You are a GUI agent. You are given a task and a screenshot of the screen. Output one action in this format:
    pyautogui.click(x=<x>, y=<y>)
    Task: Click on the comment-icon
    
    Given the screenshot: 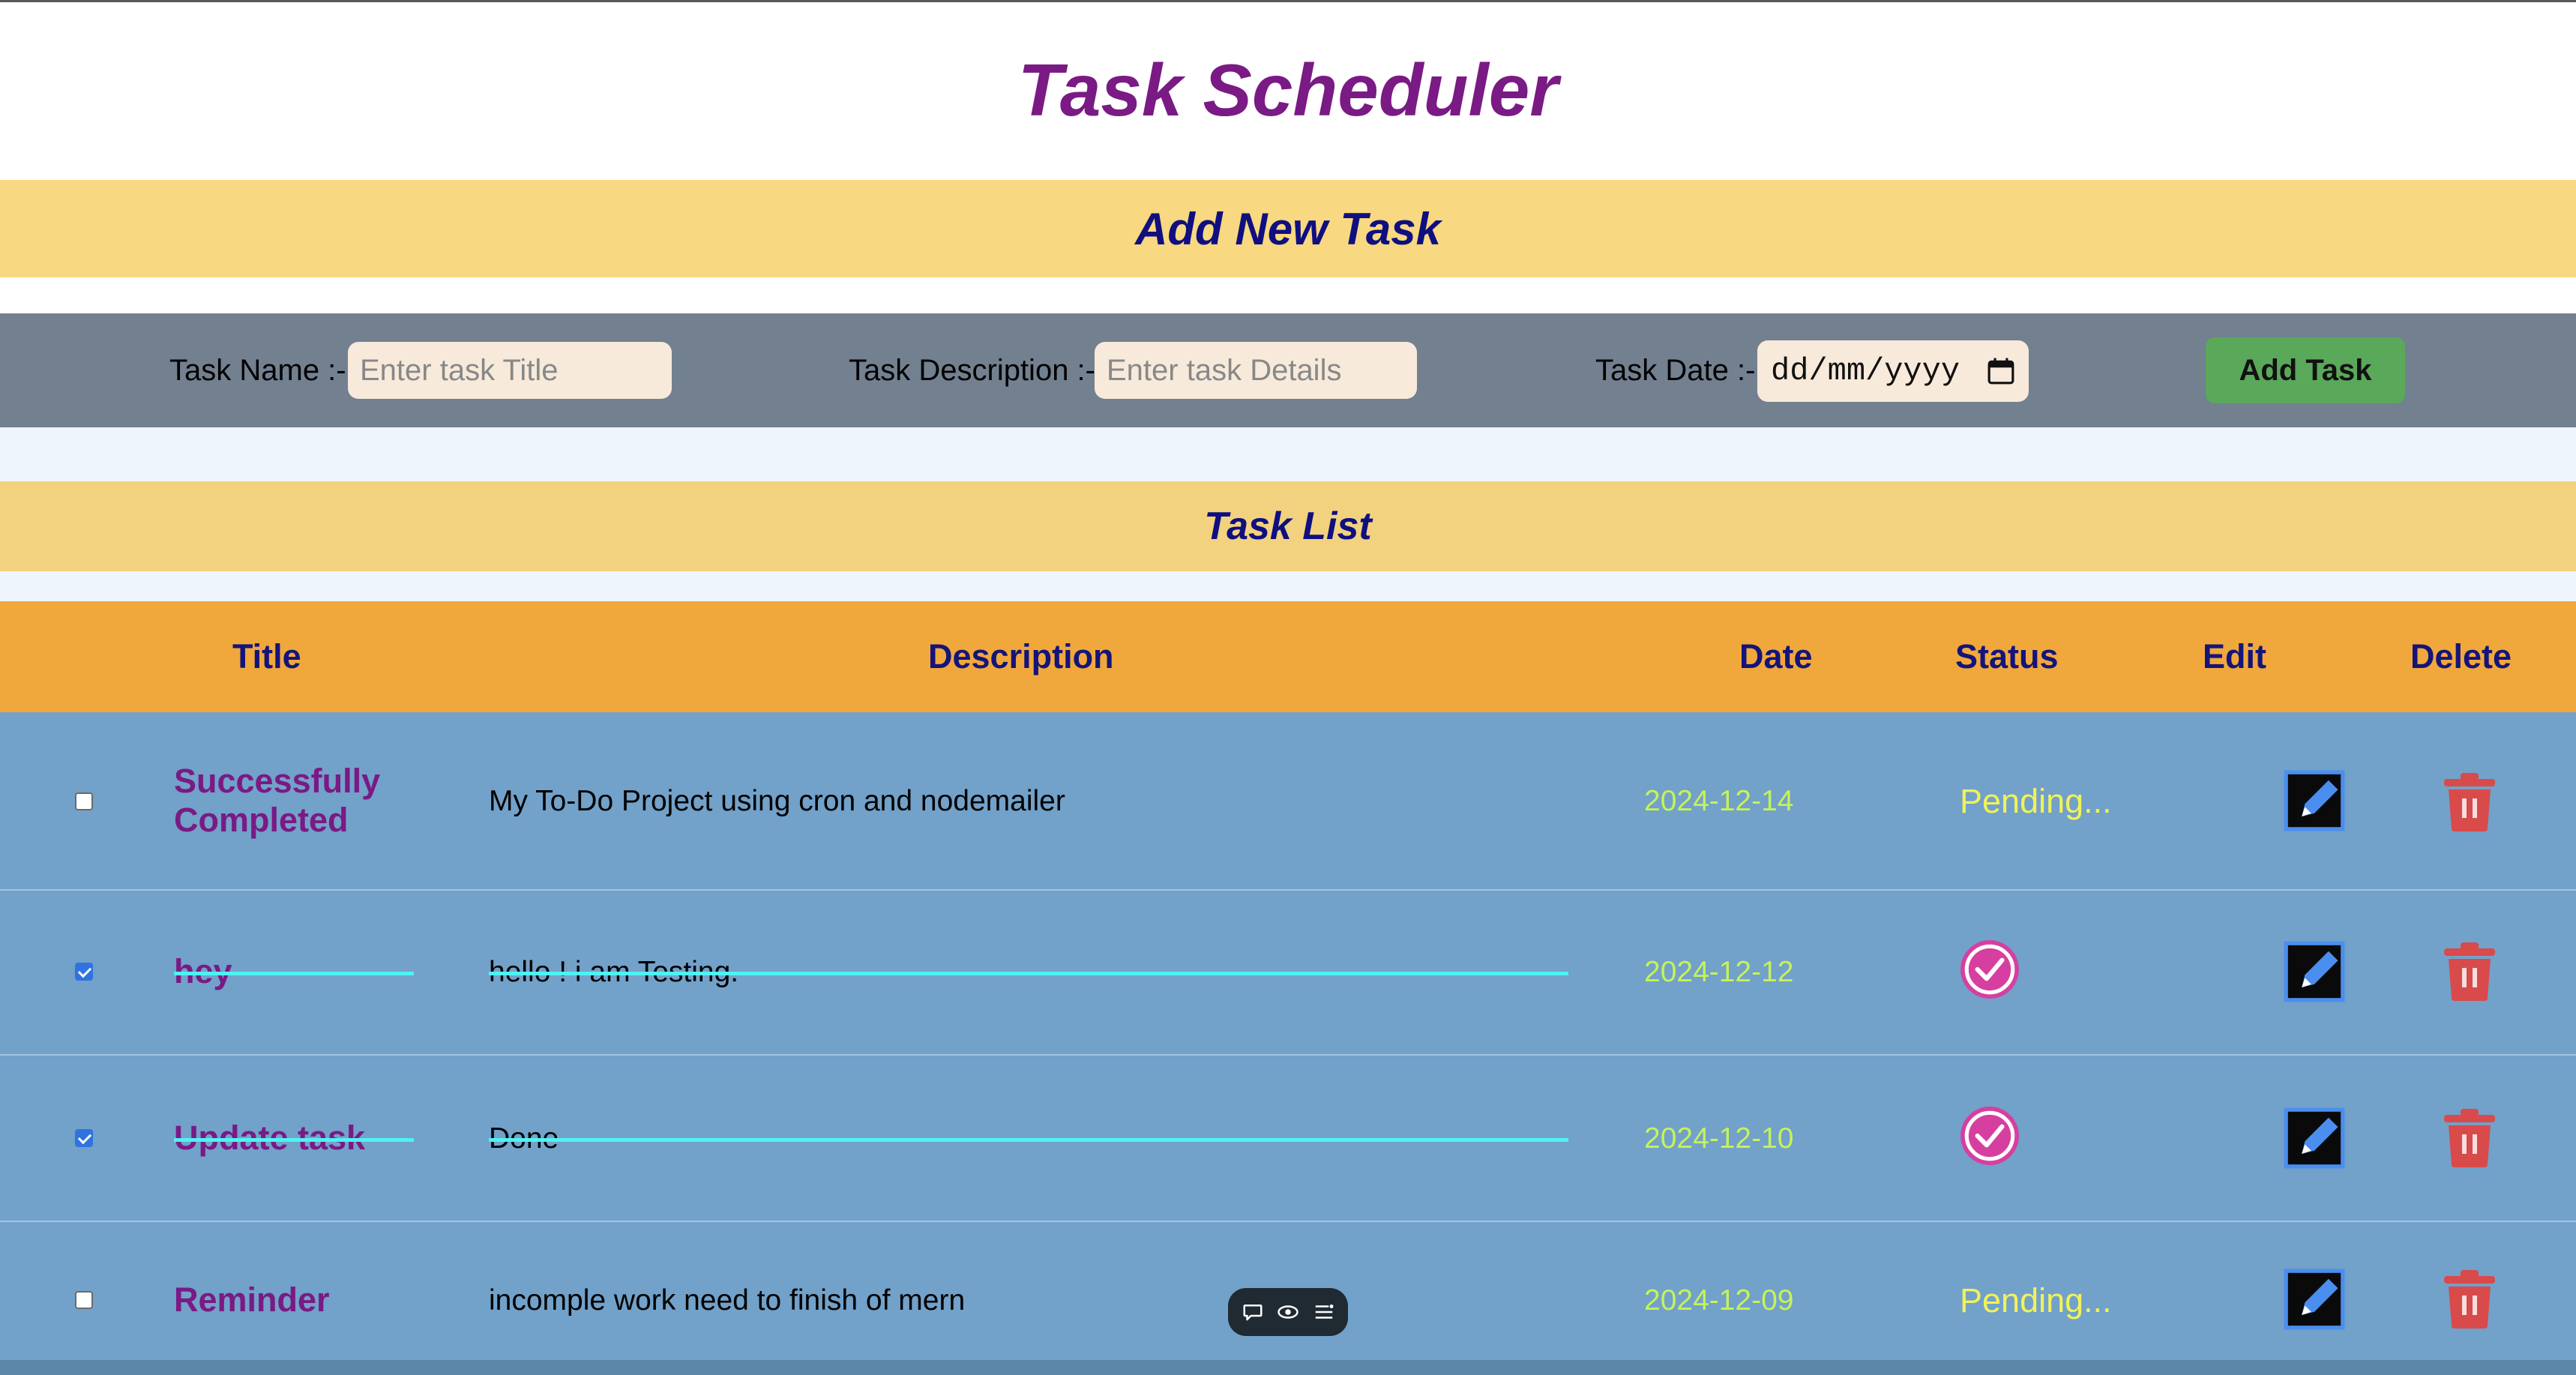 What is the action you would take?
    pyautogui.click(x=1253, y=1312)
    